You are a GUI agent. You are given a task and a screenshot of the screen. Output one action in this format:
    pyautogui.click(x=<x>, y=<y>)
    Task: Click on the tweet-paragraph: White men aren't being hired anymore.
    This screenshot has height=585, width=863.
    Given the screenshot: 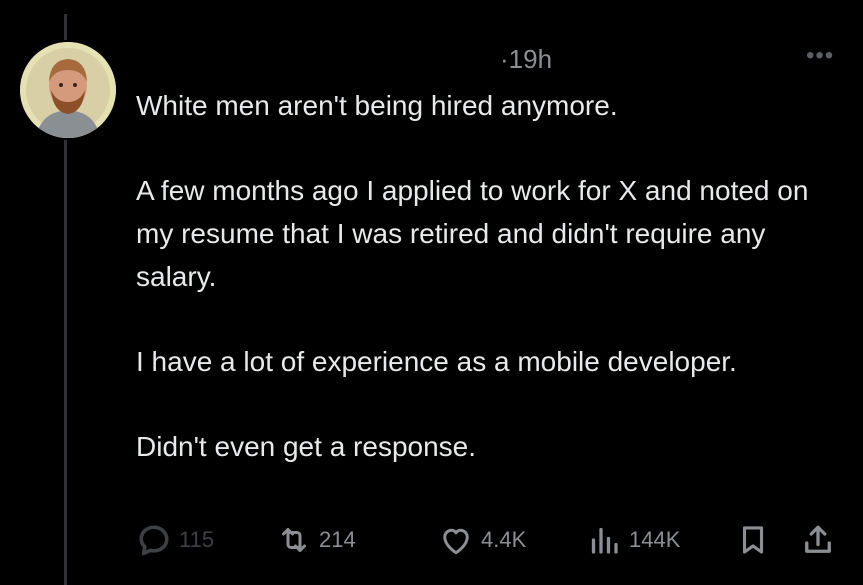 What is the action you would take?
    pyautogui.click(x=377, y=105)
    